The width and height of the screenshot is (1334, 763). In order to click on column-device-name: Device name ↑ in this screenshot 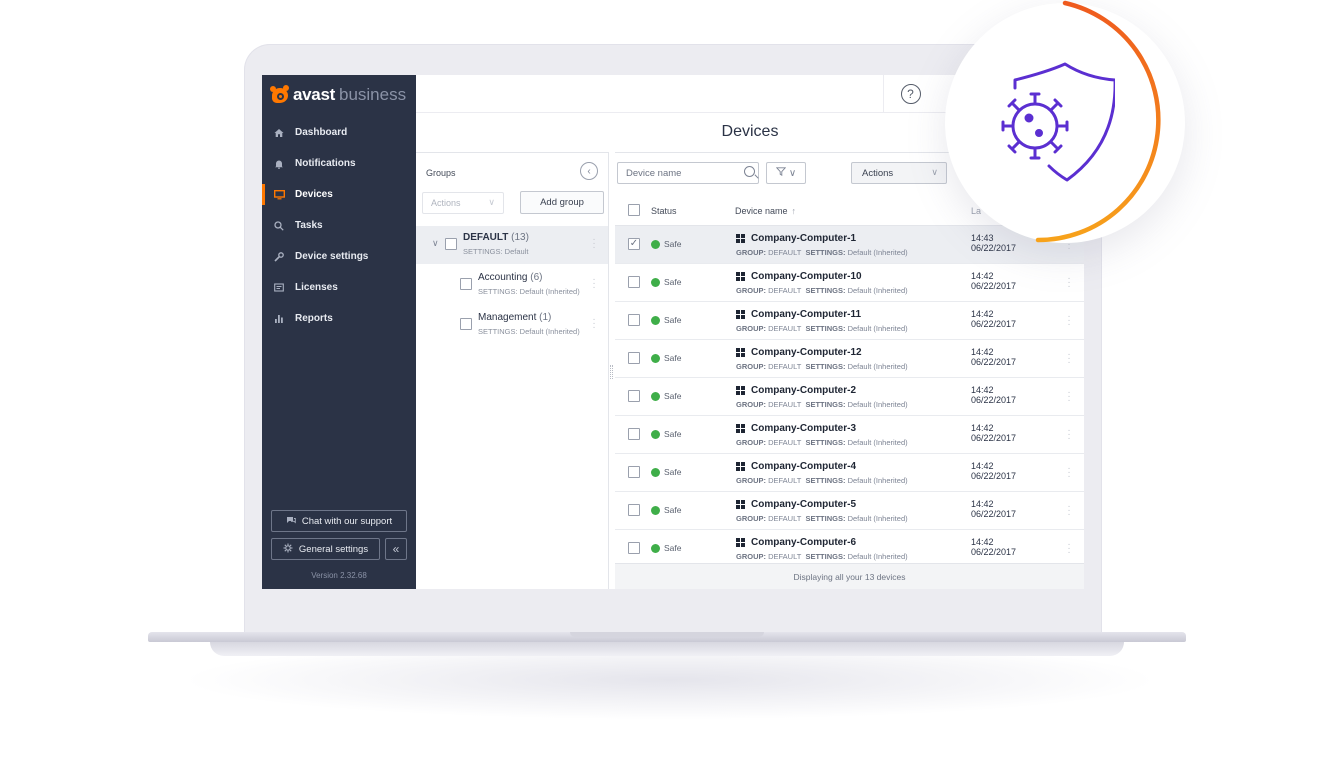, I will do `click(765, 211)`.